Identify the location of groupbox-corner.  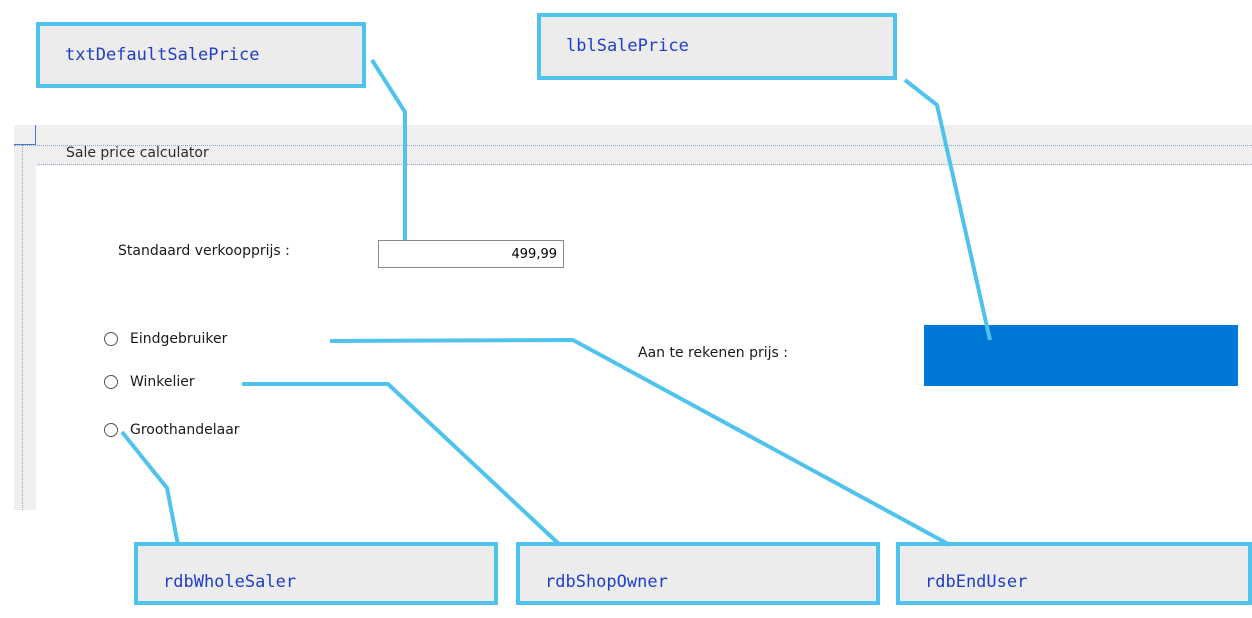
(25, 135).